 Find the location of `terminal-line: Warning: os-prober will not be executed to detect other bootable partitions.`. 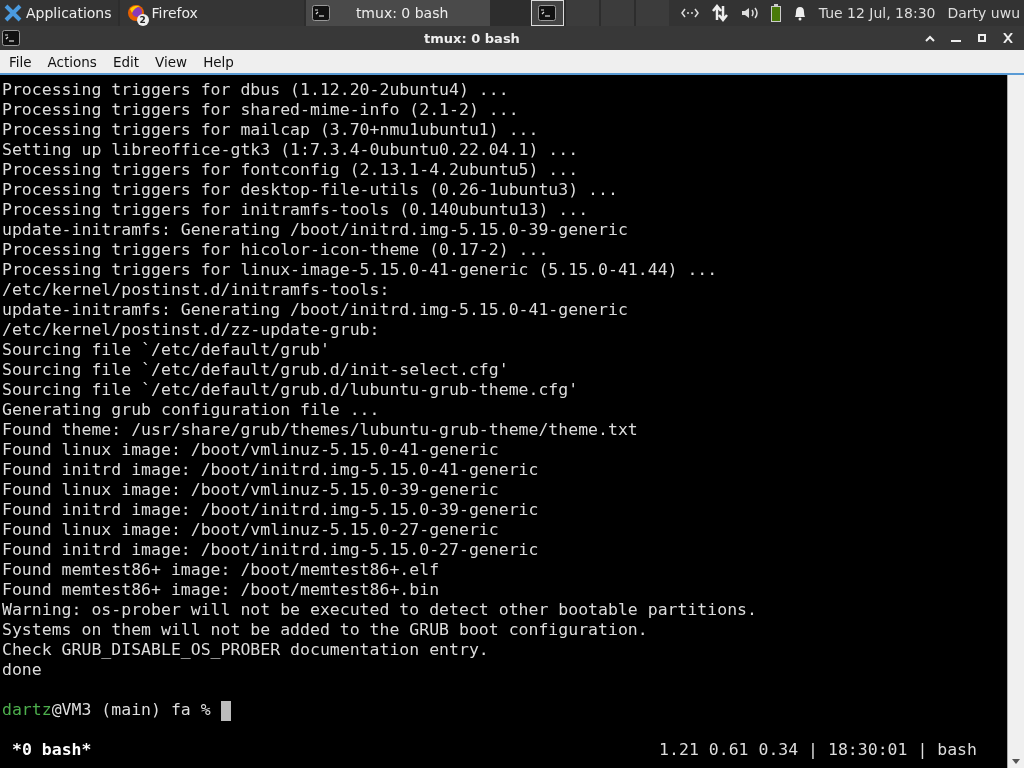

terminal-line: Warning: os-prober will not be executed to detect other bootable partitions. is located at coordinates (380, 610).